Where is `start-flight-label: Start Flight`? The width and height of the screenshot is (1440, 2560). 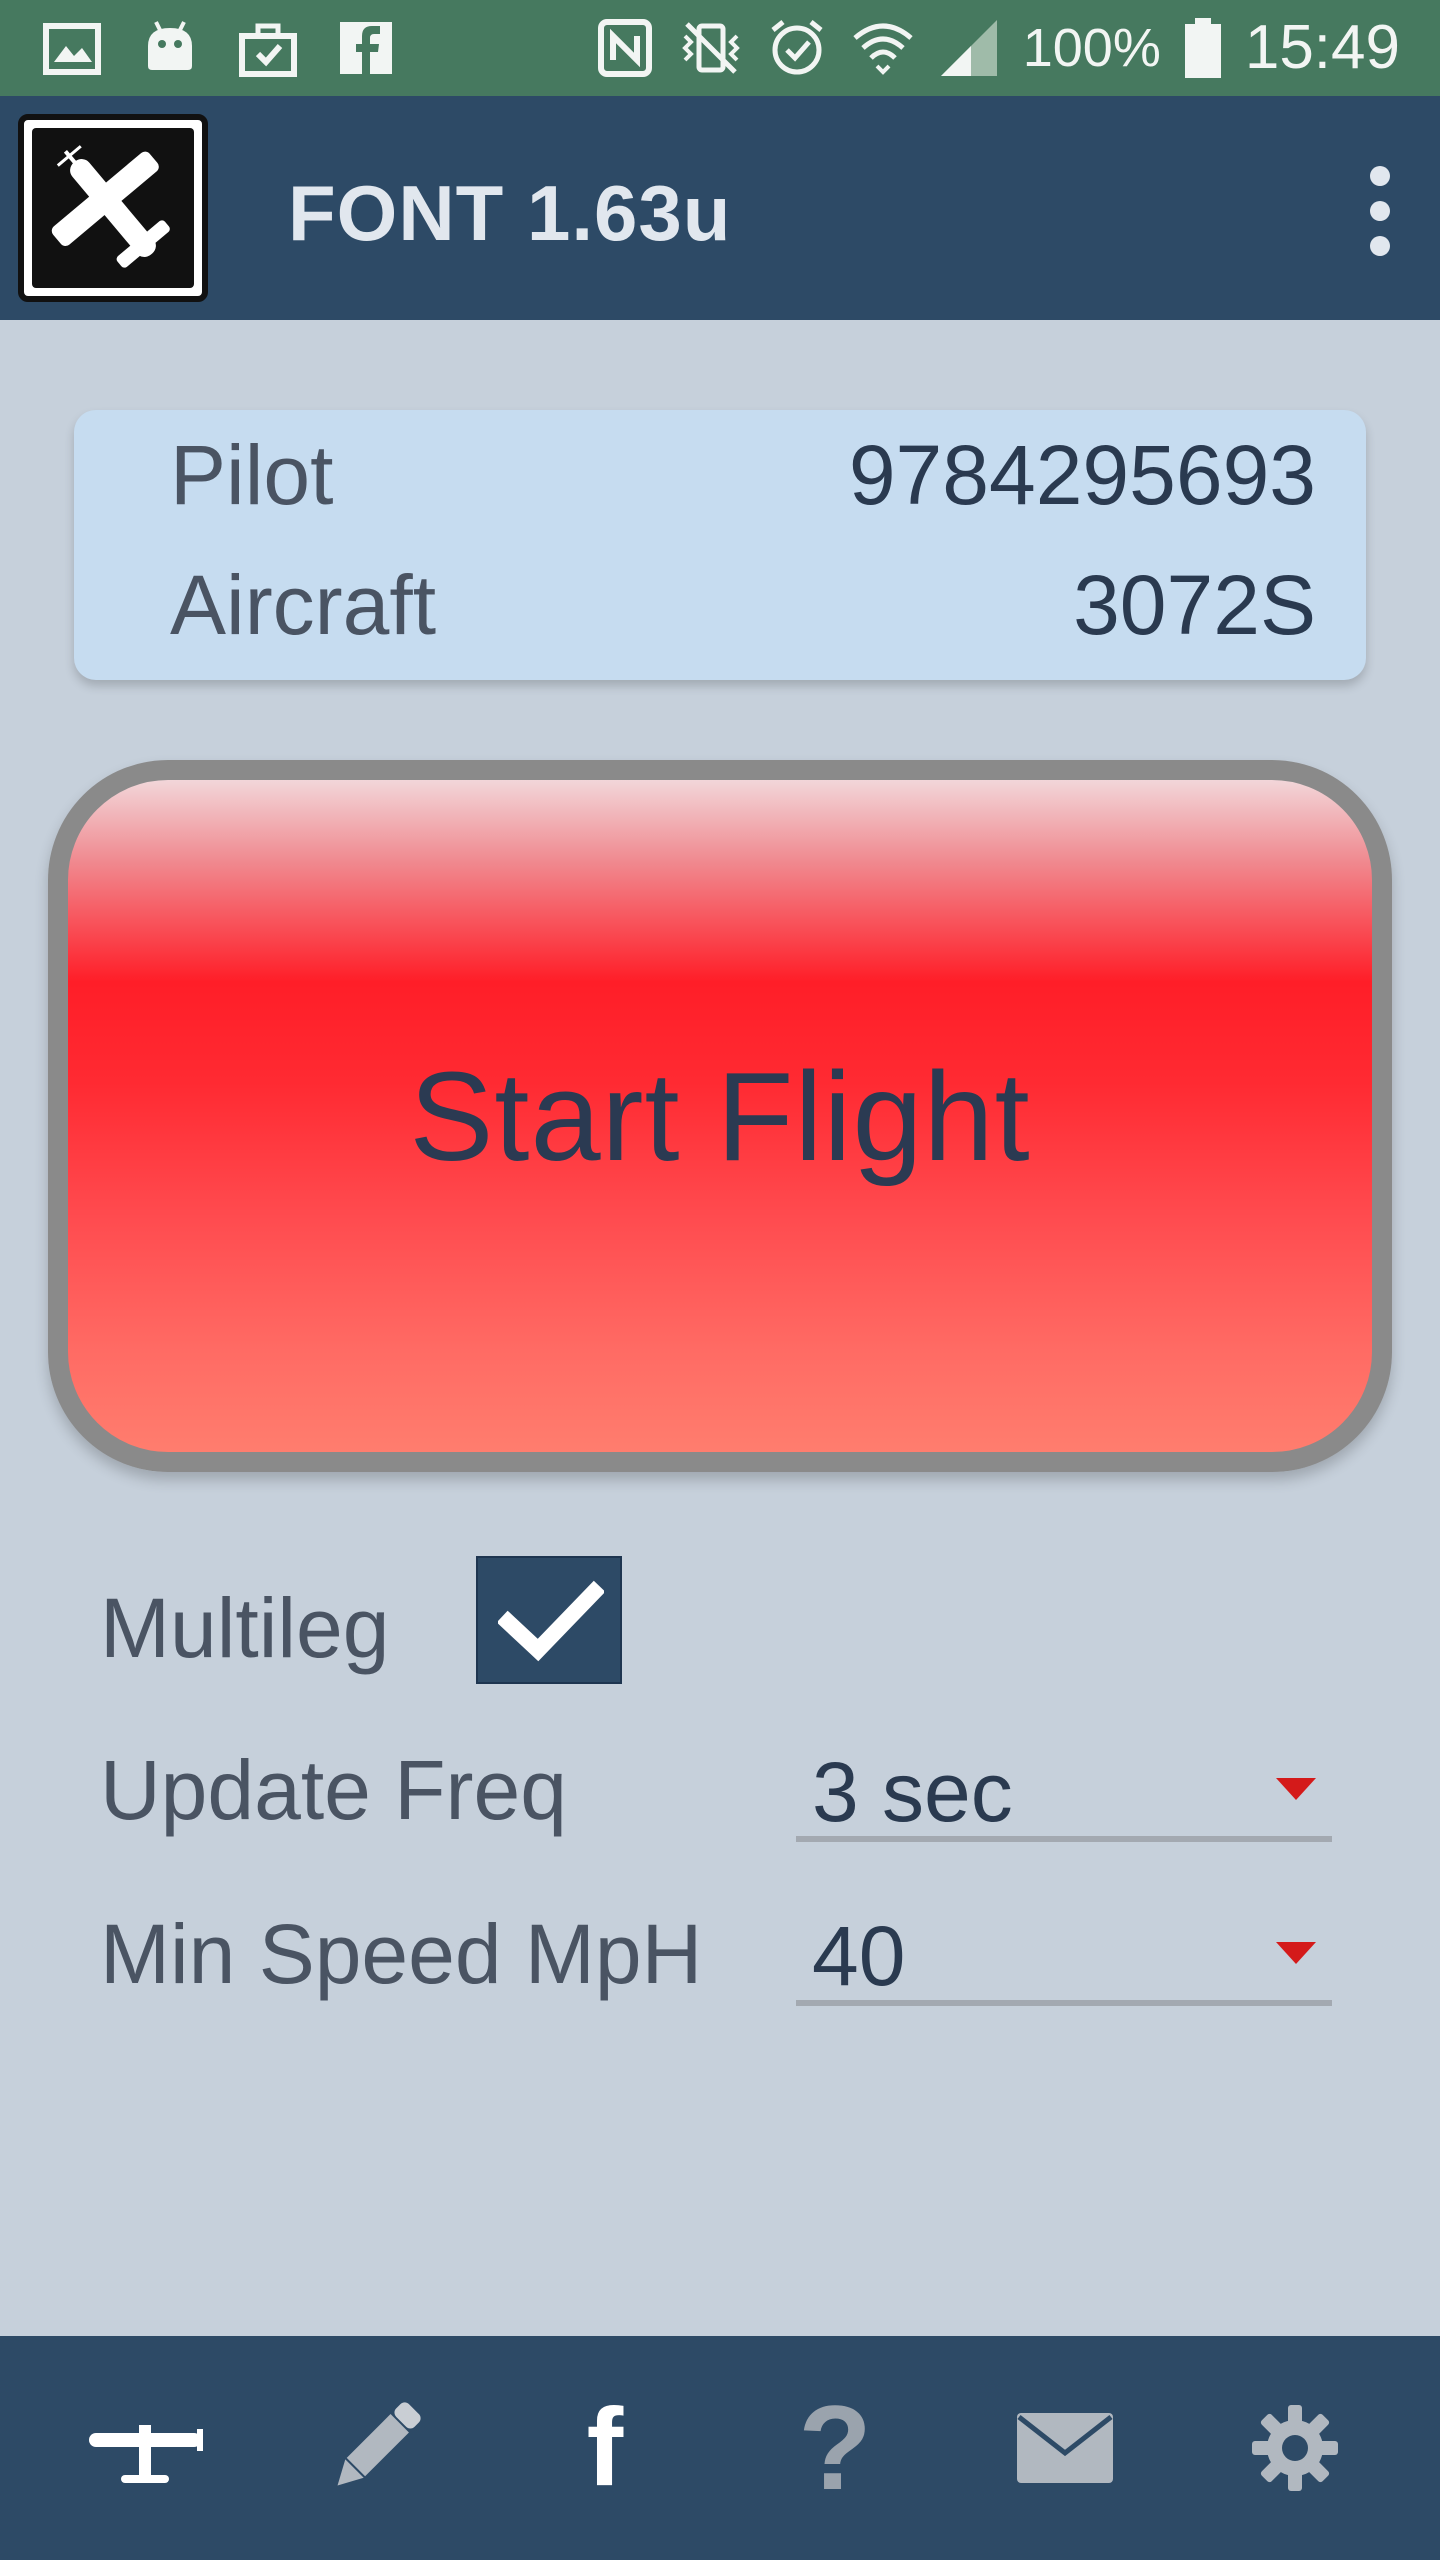
start-flight-label: Start Flight is located at coordinates (720, 1116).